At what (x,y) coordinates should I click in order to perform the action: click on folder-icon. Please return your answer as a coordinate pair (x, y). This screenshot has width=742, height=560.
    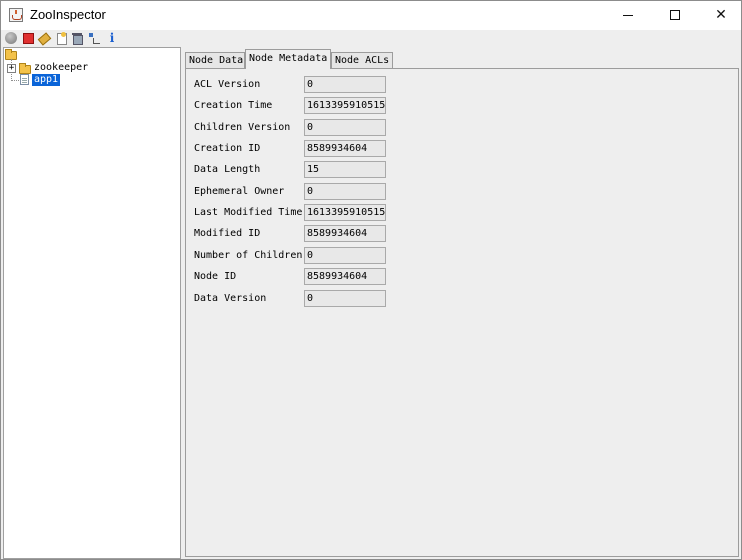
    Looking at the image, I should click on (25, 68).